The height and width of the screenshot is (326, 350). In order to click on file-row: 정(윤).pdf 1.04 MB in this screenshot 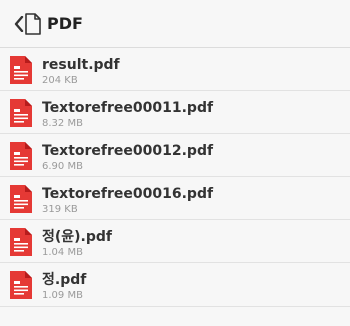, I will do `click(175, 241)`.